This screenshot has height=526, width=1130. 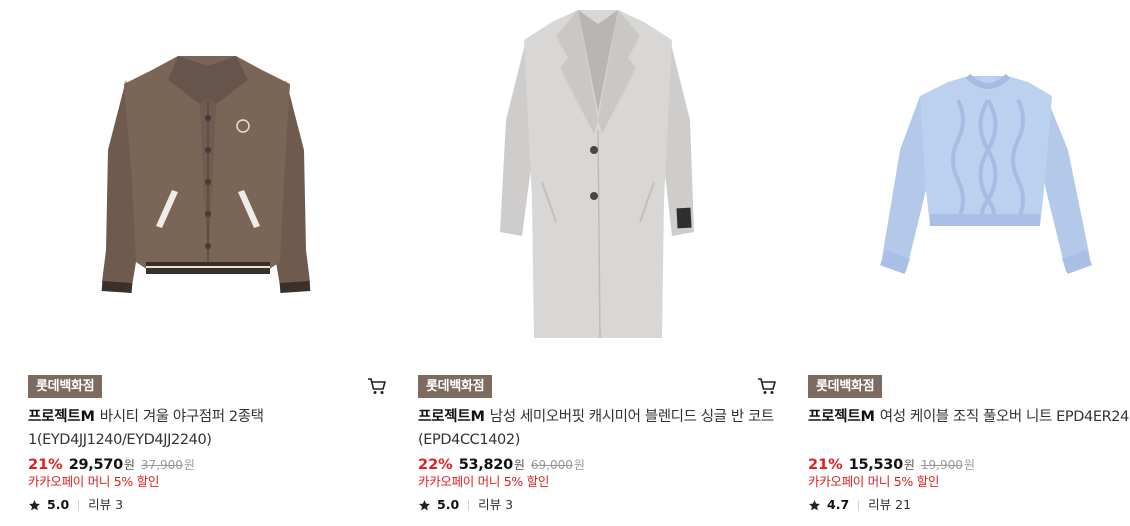 I want to click on sale-price: 29,570, so click(x=95, y=465).